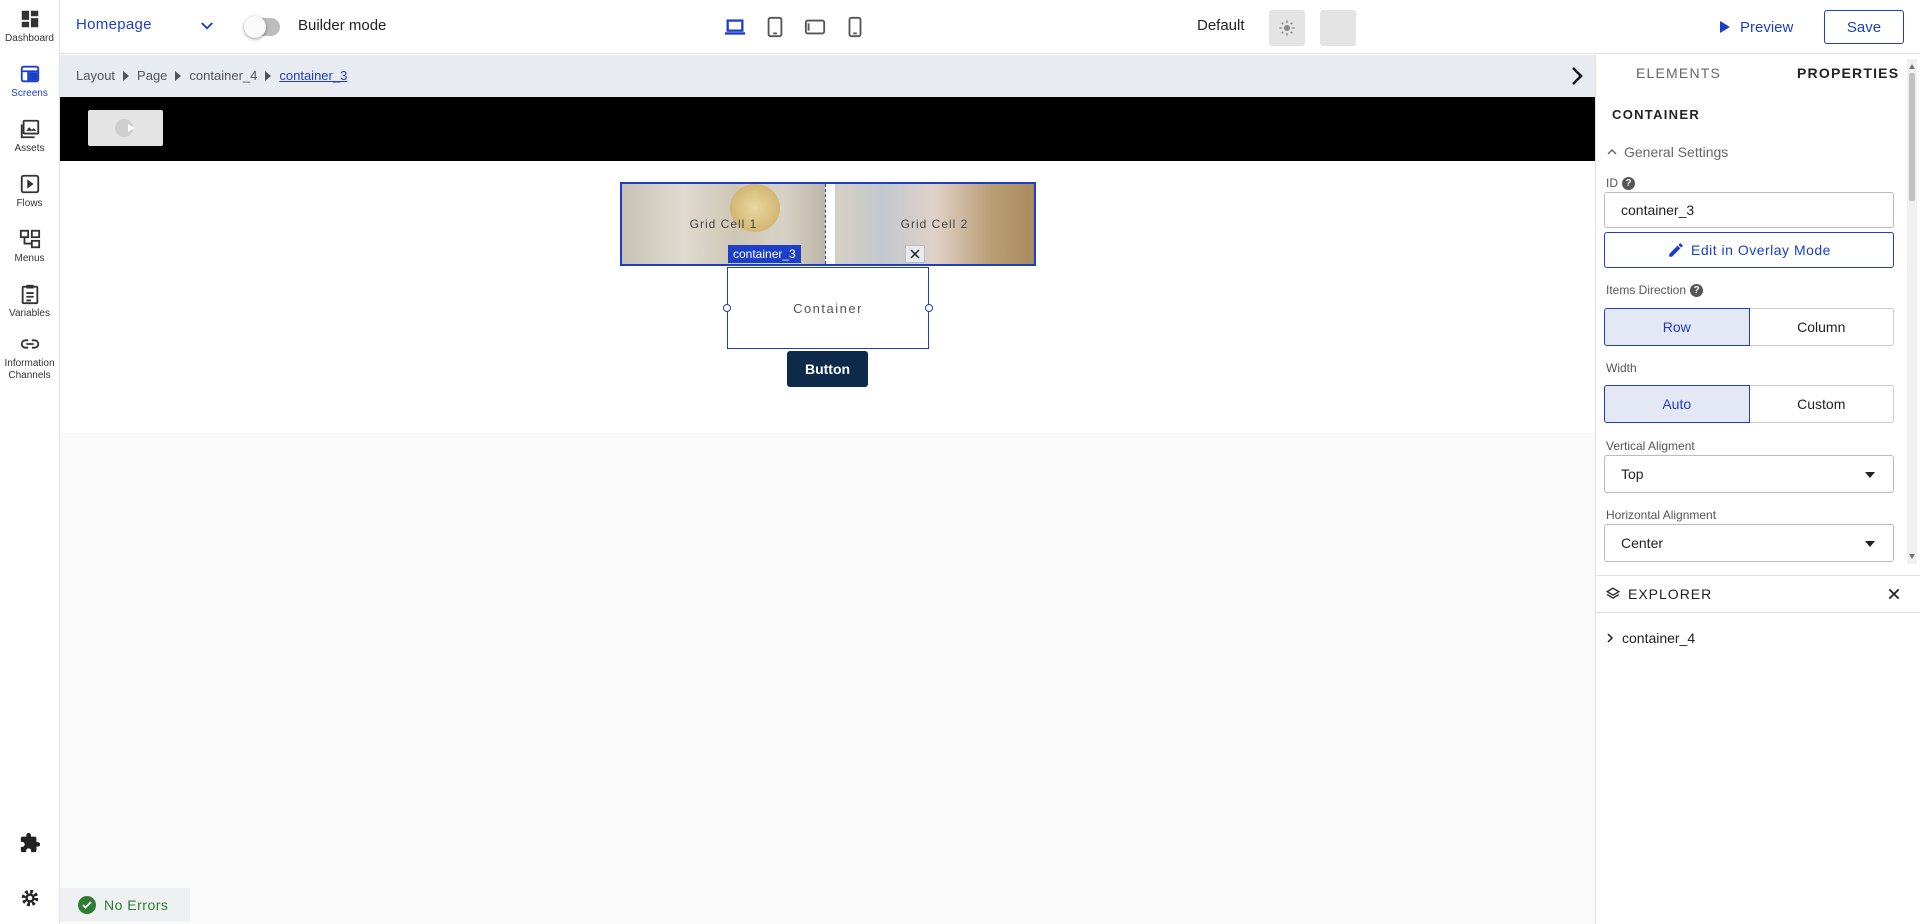 This screenshot has height=924, width=1920. Describe the element at coordinates (1848, 73) in the screenshot. I see `tab-properties: PROPERTIES` at that location.